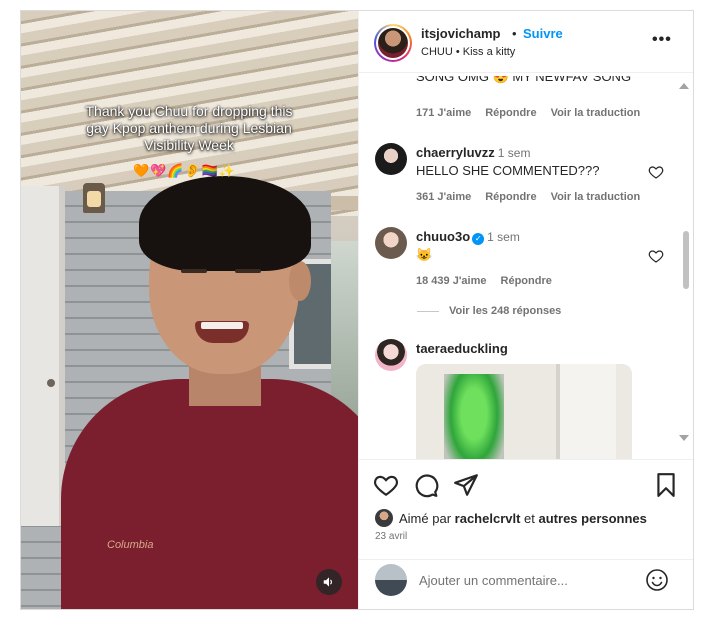 The height and width of the screenshot is (632, 720). I want to click on comment-username: taeraeduckling, so click(462, 348).